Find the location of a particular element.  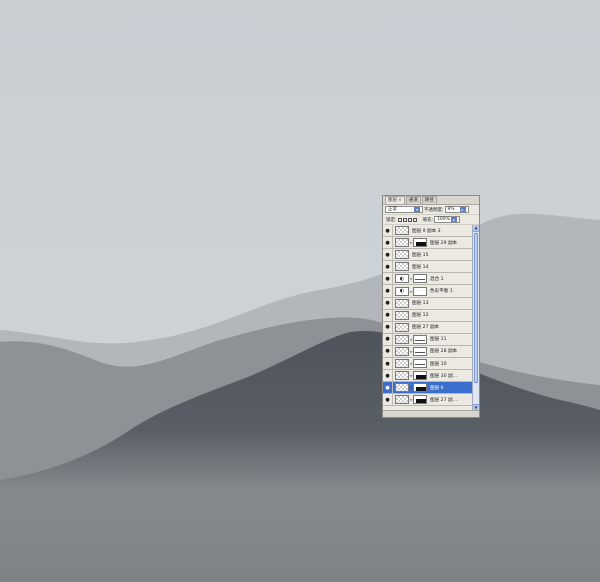

fill-value: 100% is located at coordinates (443, 219).